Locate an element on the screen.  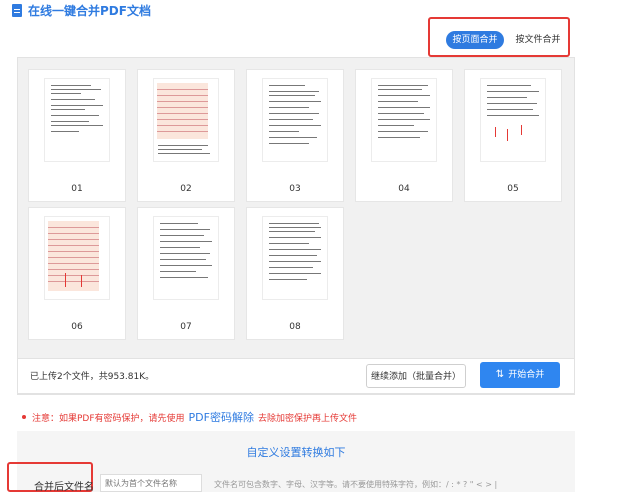
page-thumbnail-03: 03 is located at coordinates (295, 135).